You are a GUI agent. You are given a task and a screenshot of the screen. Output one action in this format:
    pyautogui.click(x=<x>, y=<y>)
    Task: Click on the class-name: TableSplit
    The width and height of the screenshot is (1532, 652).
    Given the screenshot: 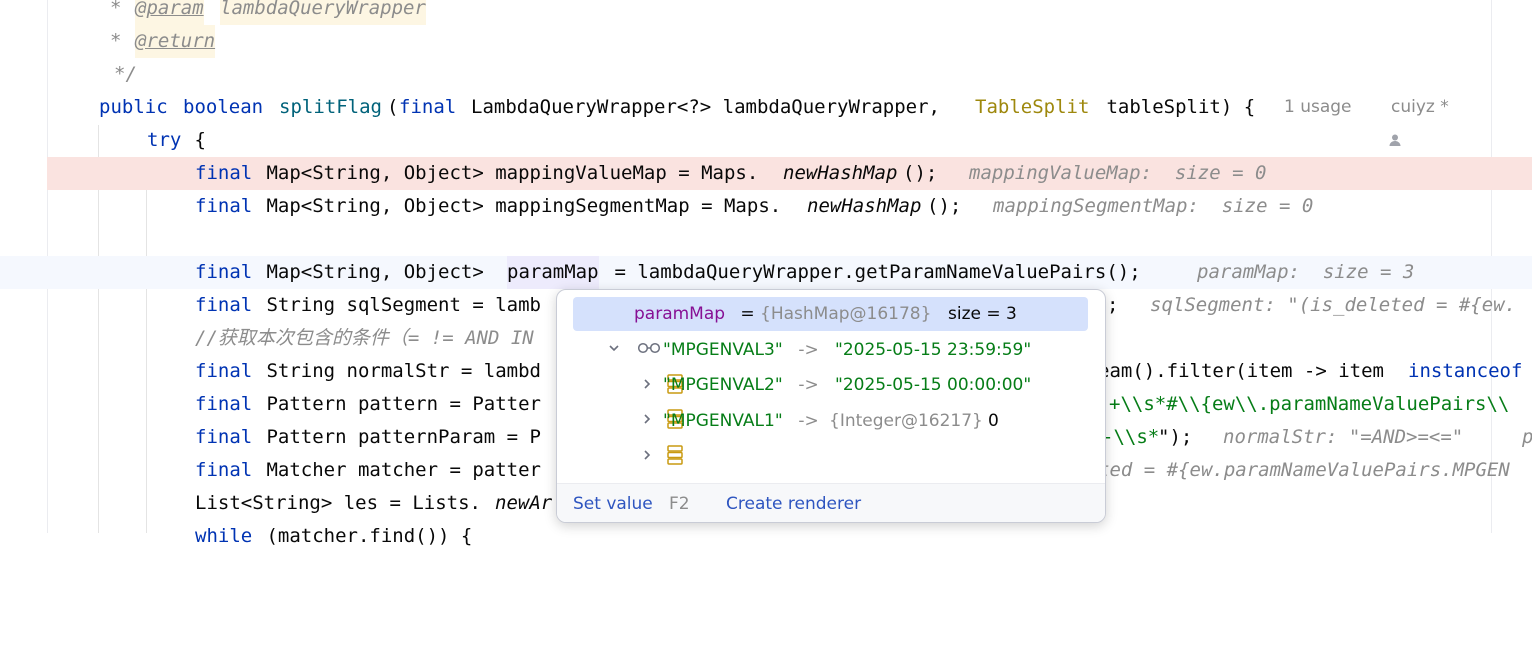 What is the action you would take?
    pyautogui.click(x=1032, y=107)
    